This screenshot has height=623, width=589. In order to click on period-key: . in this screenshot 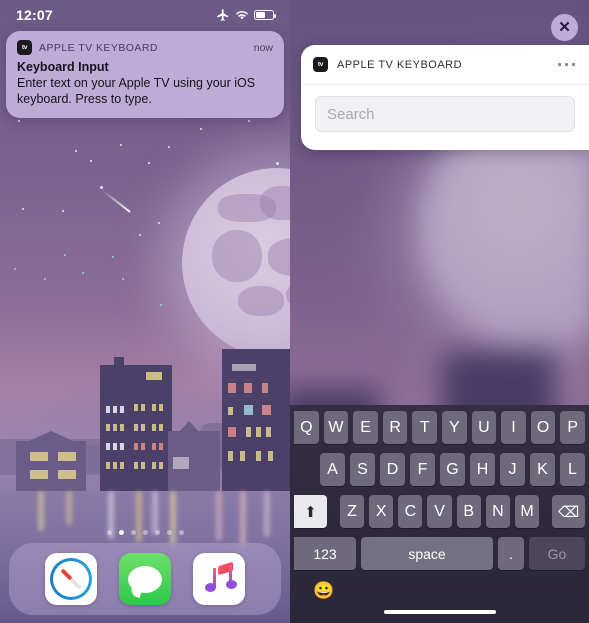, I will do `click(511, 553)`.